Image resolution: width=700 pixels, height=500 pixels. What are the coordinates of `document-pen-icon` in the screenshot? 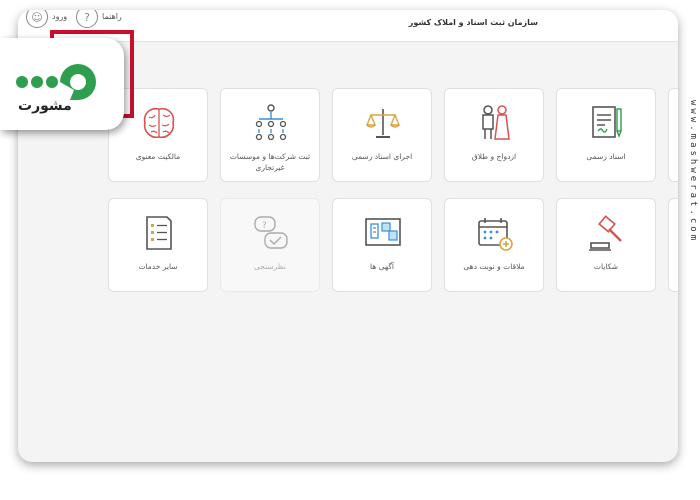 It's located at (607, 122).